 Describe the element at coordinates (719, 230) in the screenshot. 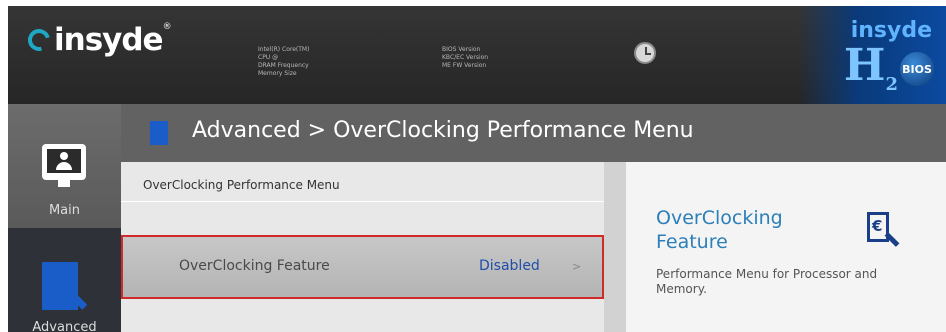

I see `help-title: OverClocking Feature` at that location.